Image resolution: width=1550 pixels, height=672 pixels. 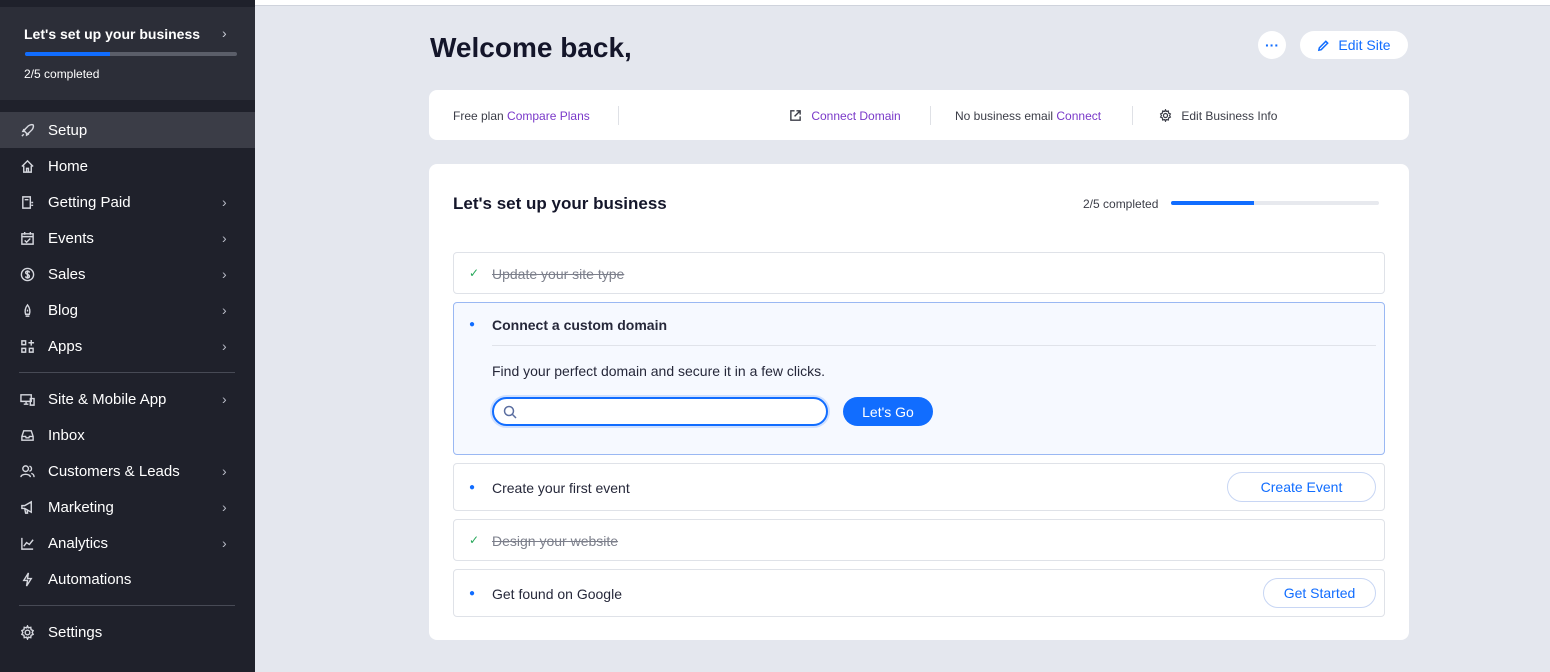 I want to click on sidebar-item-label: Home, so click(x=68, y=166).